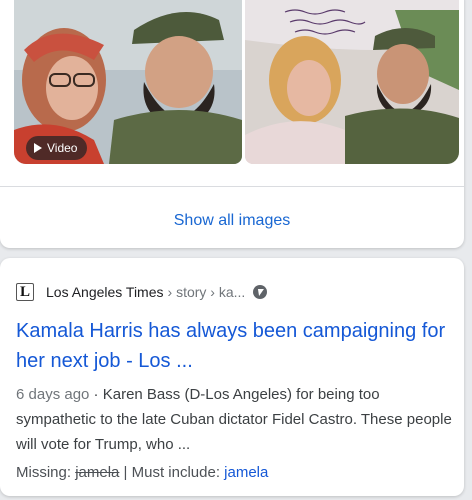  What do you see at coordinates (125, 472) in the screenshot?
I see `pipe: |` at bounding box center [125, 472].